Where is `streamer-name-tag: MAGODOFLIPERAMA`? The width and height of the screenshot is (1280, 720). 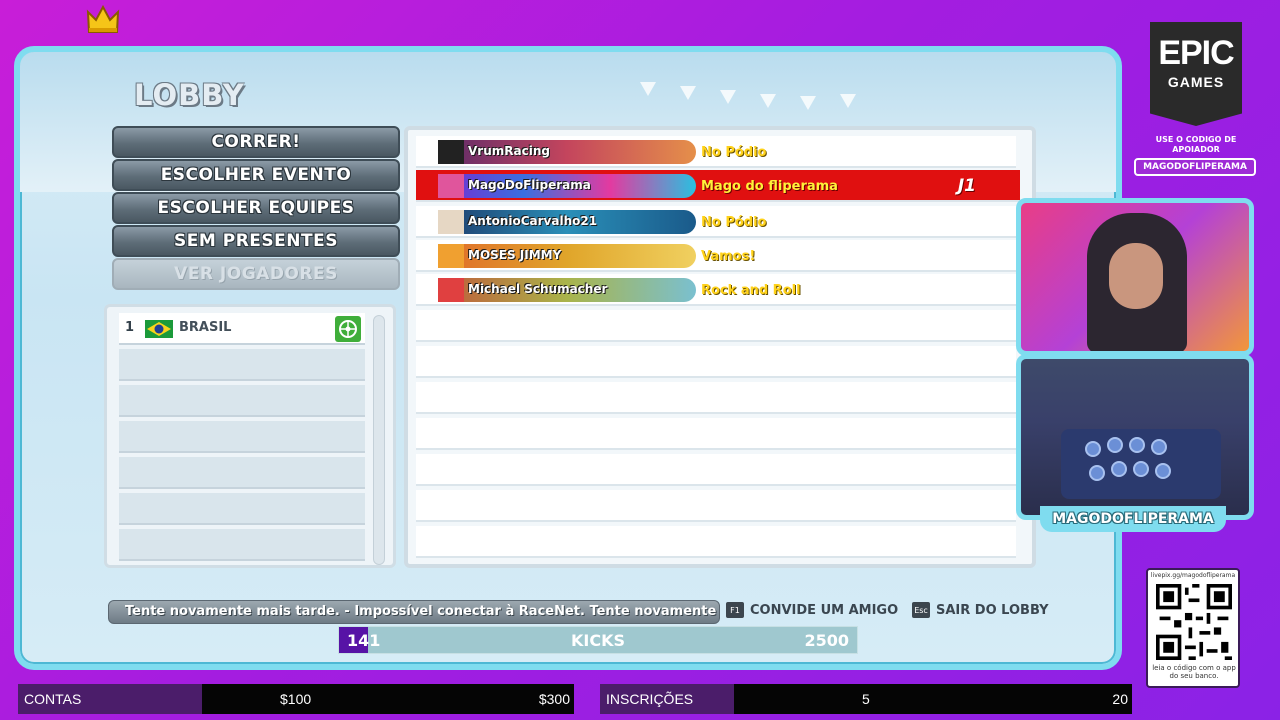 streamer-name-tag: MAGODOFLIPERAMA is located at coordinates (1133, 519).